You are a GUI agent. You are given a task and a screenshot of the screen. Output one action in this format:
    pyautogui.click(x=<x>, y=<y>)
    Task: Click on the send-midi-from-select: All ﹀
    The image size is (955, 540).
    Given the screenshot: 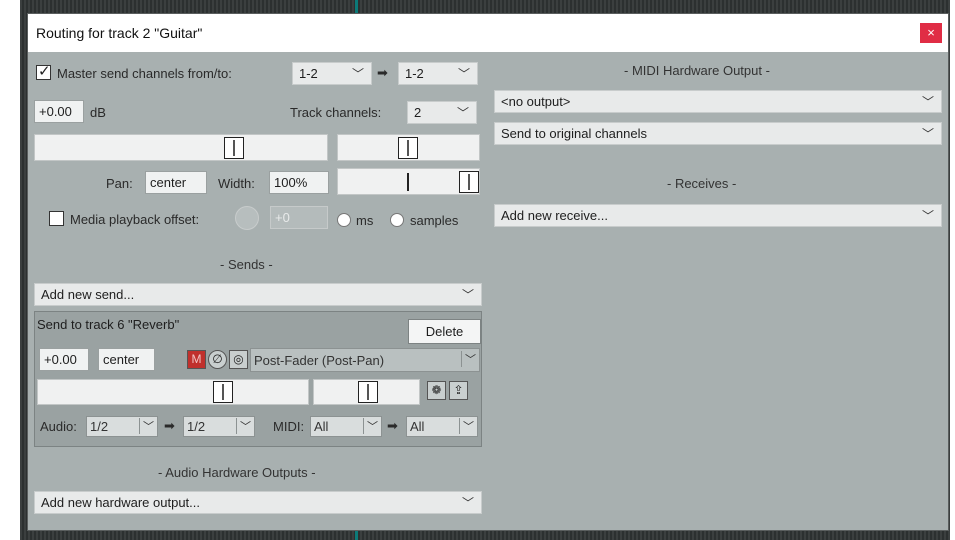 What is the action you would take?
    pyautogui.click(x=346, y=426)
    